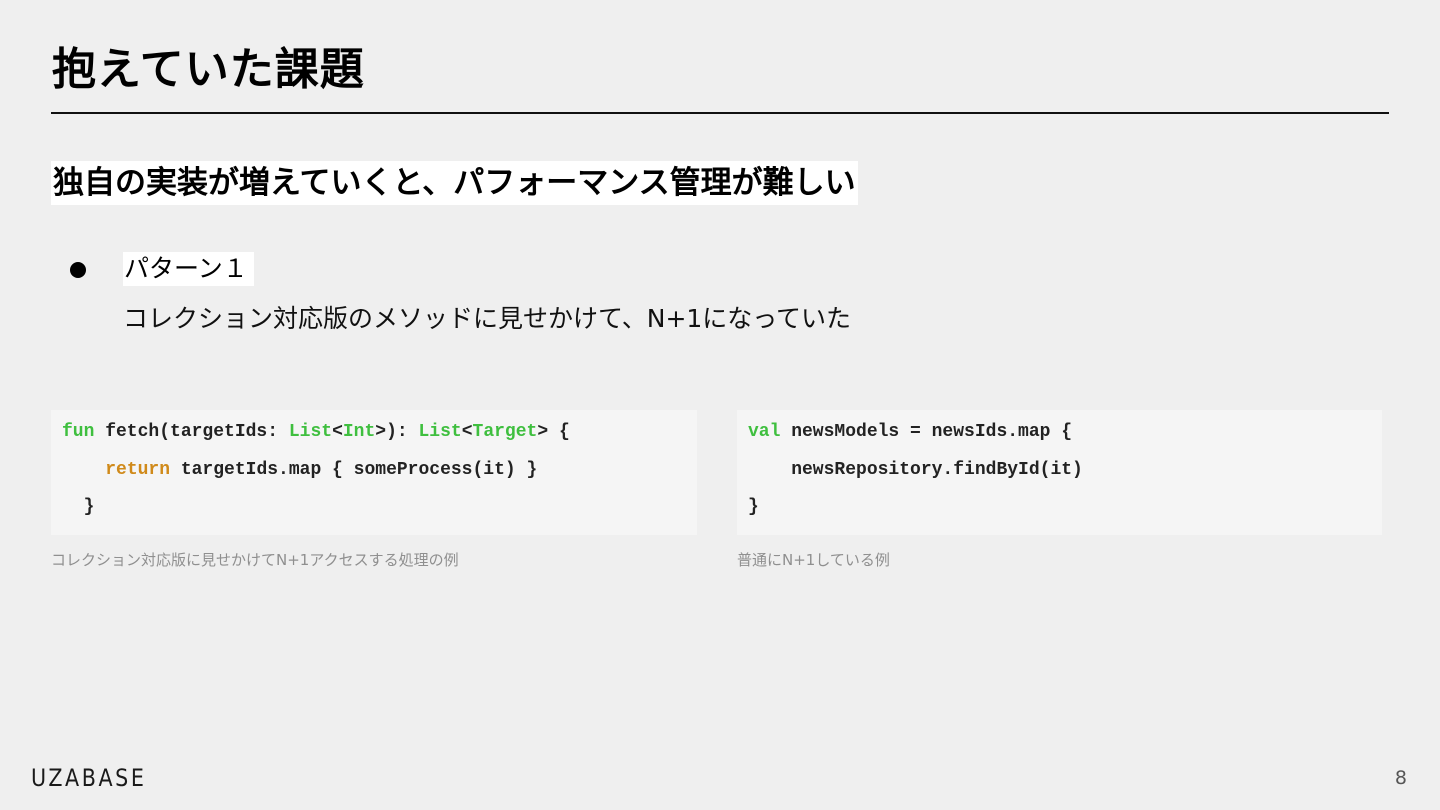 The height and width of the screenshot is (810, 1440). I want to click on code-type: Target, so click(505, 432).